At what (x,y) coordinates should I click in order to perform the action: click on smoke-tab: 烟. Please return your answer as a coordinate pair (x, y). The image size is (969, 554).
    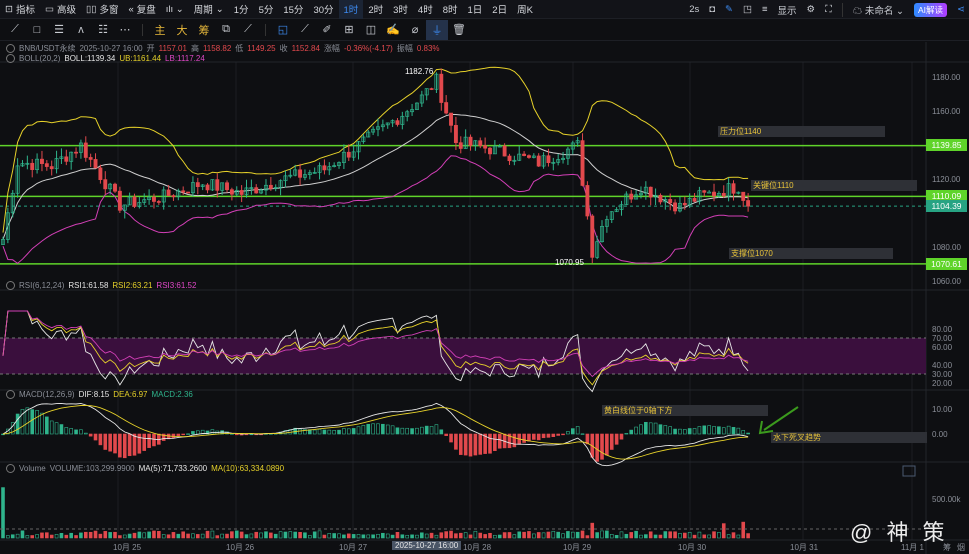
    Looking at the image, I should click on (961, 547).